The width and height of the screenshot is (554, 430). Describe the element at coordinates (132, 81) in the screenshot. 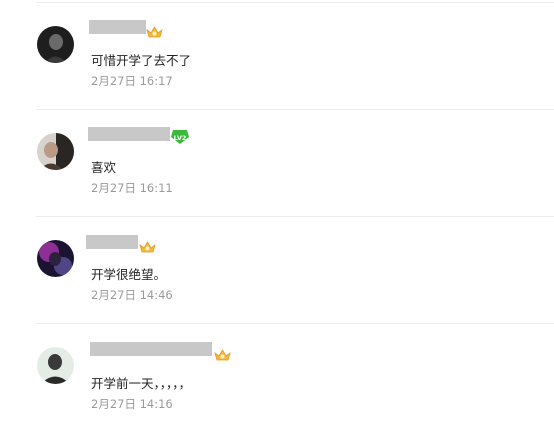

I see `comment-time: 2月27日 16:17` at that location.